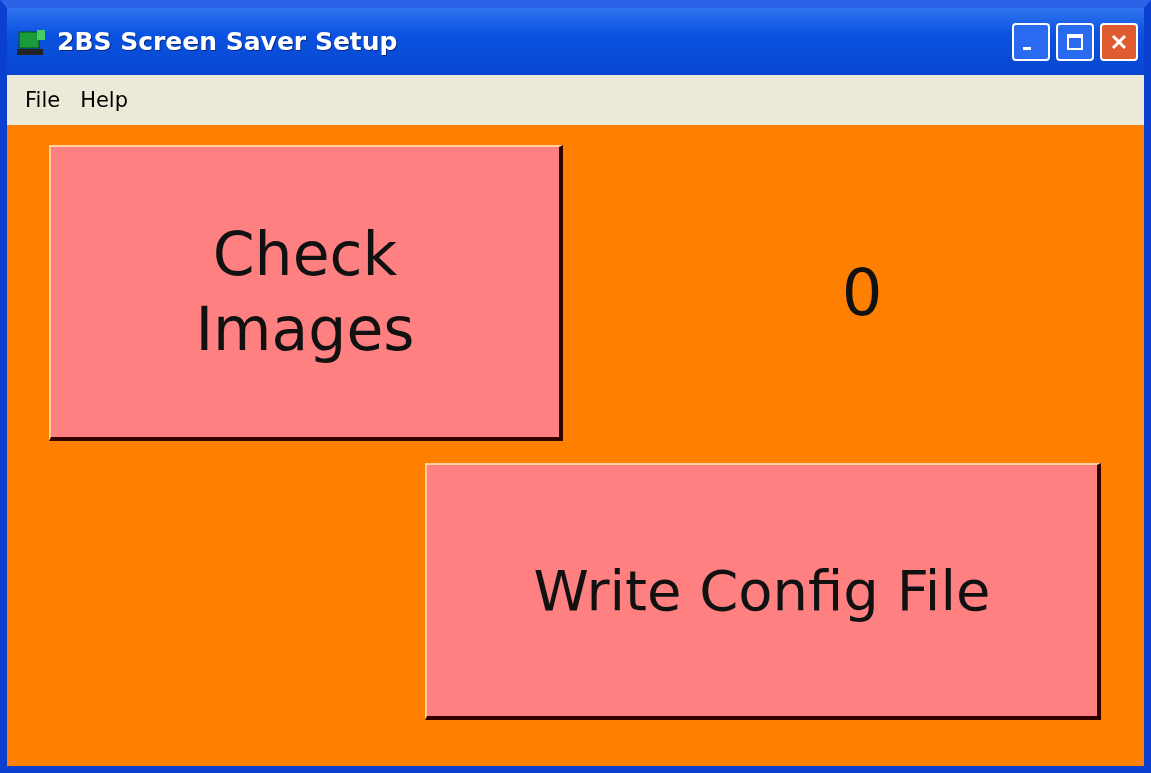  What do you see at coordinates (228, 41) in the screenshot?
I see `window-title: 2BS Screen Saver Setup` at bounding box center [228, 41].